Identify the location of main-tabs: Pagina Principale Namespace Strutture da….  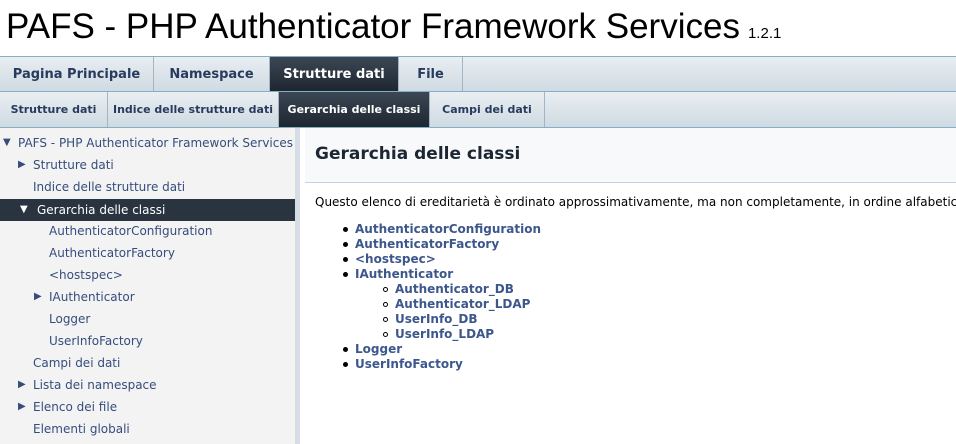
(478, 74).